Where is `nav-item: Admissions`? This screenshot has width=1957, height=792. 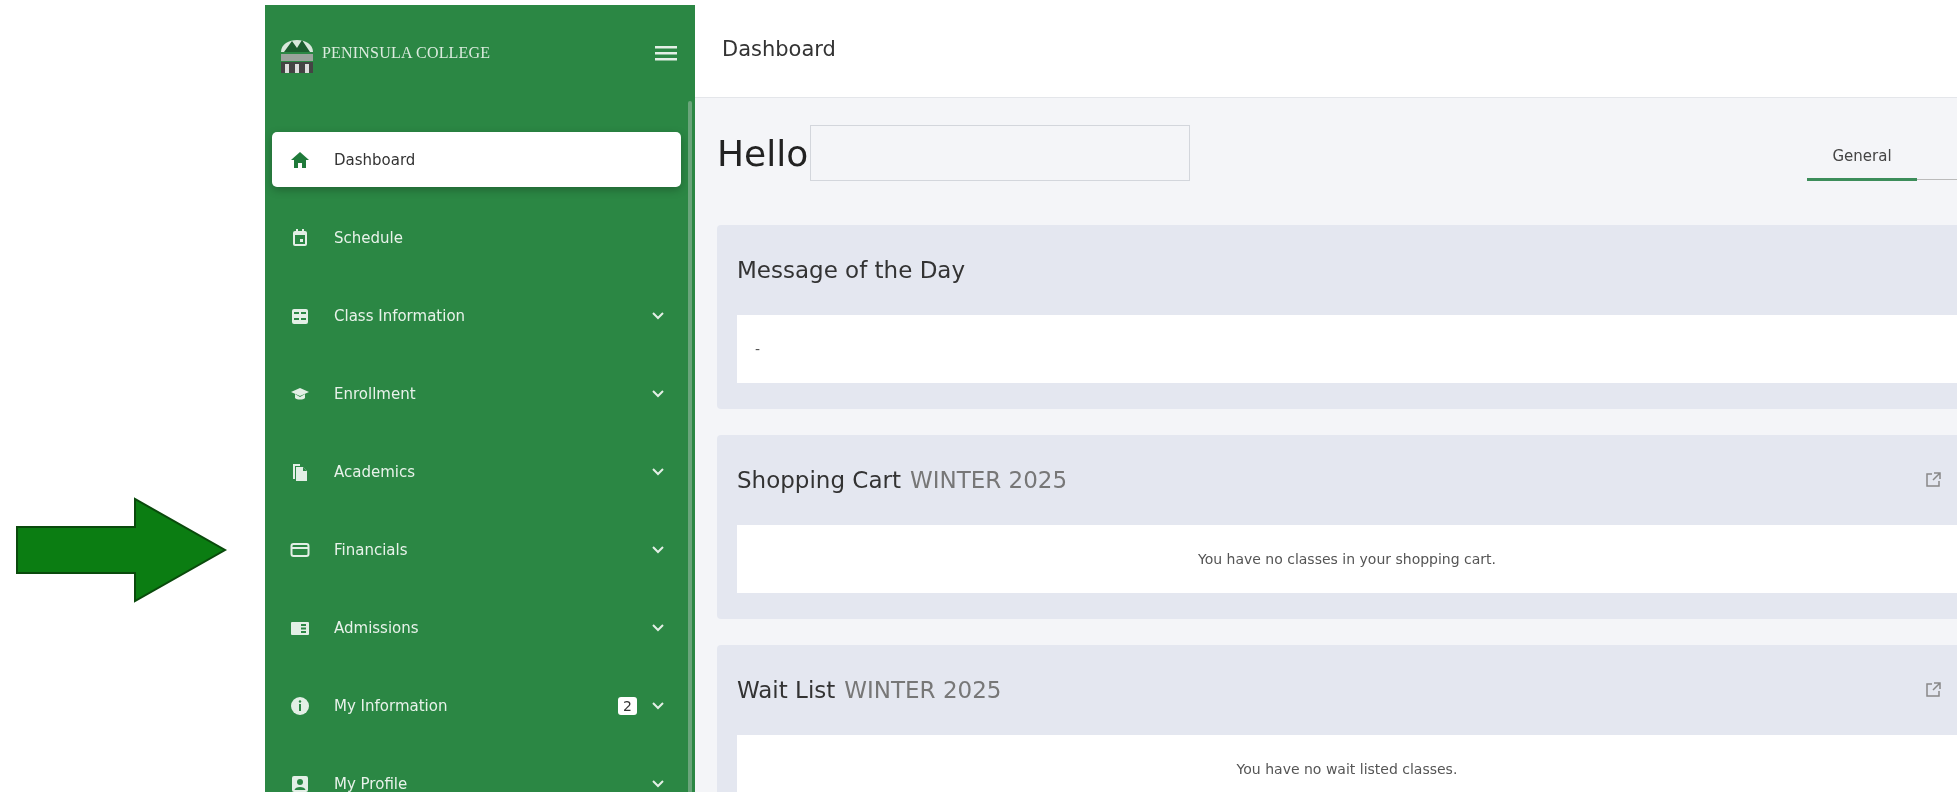
nav-item: Admissions is located at coordinates (476, 627).